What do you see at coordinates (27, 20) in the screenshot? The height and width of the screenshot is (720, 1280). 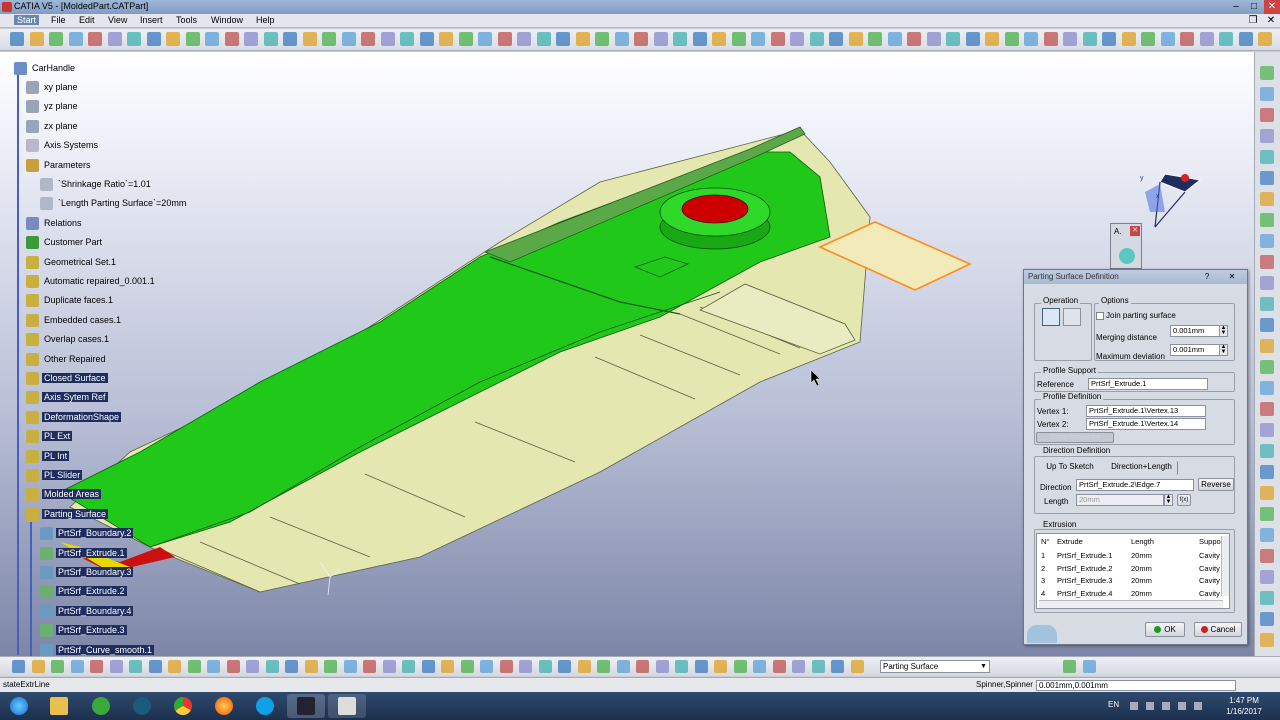 I see `menu-start: Start` at bounding box center [27, 20].